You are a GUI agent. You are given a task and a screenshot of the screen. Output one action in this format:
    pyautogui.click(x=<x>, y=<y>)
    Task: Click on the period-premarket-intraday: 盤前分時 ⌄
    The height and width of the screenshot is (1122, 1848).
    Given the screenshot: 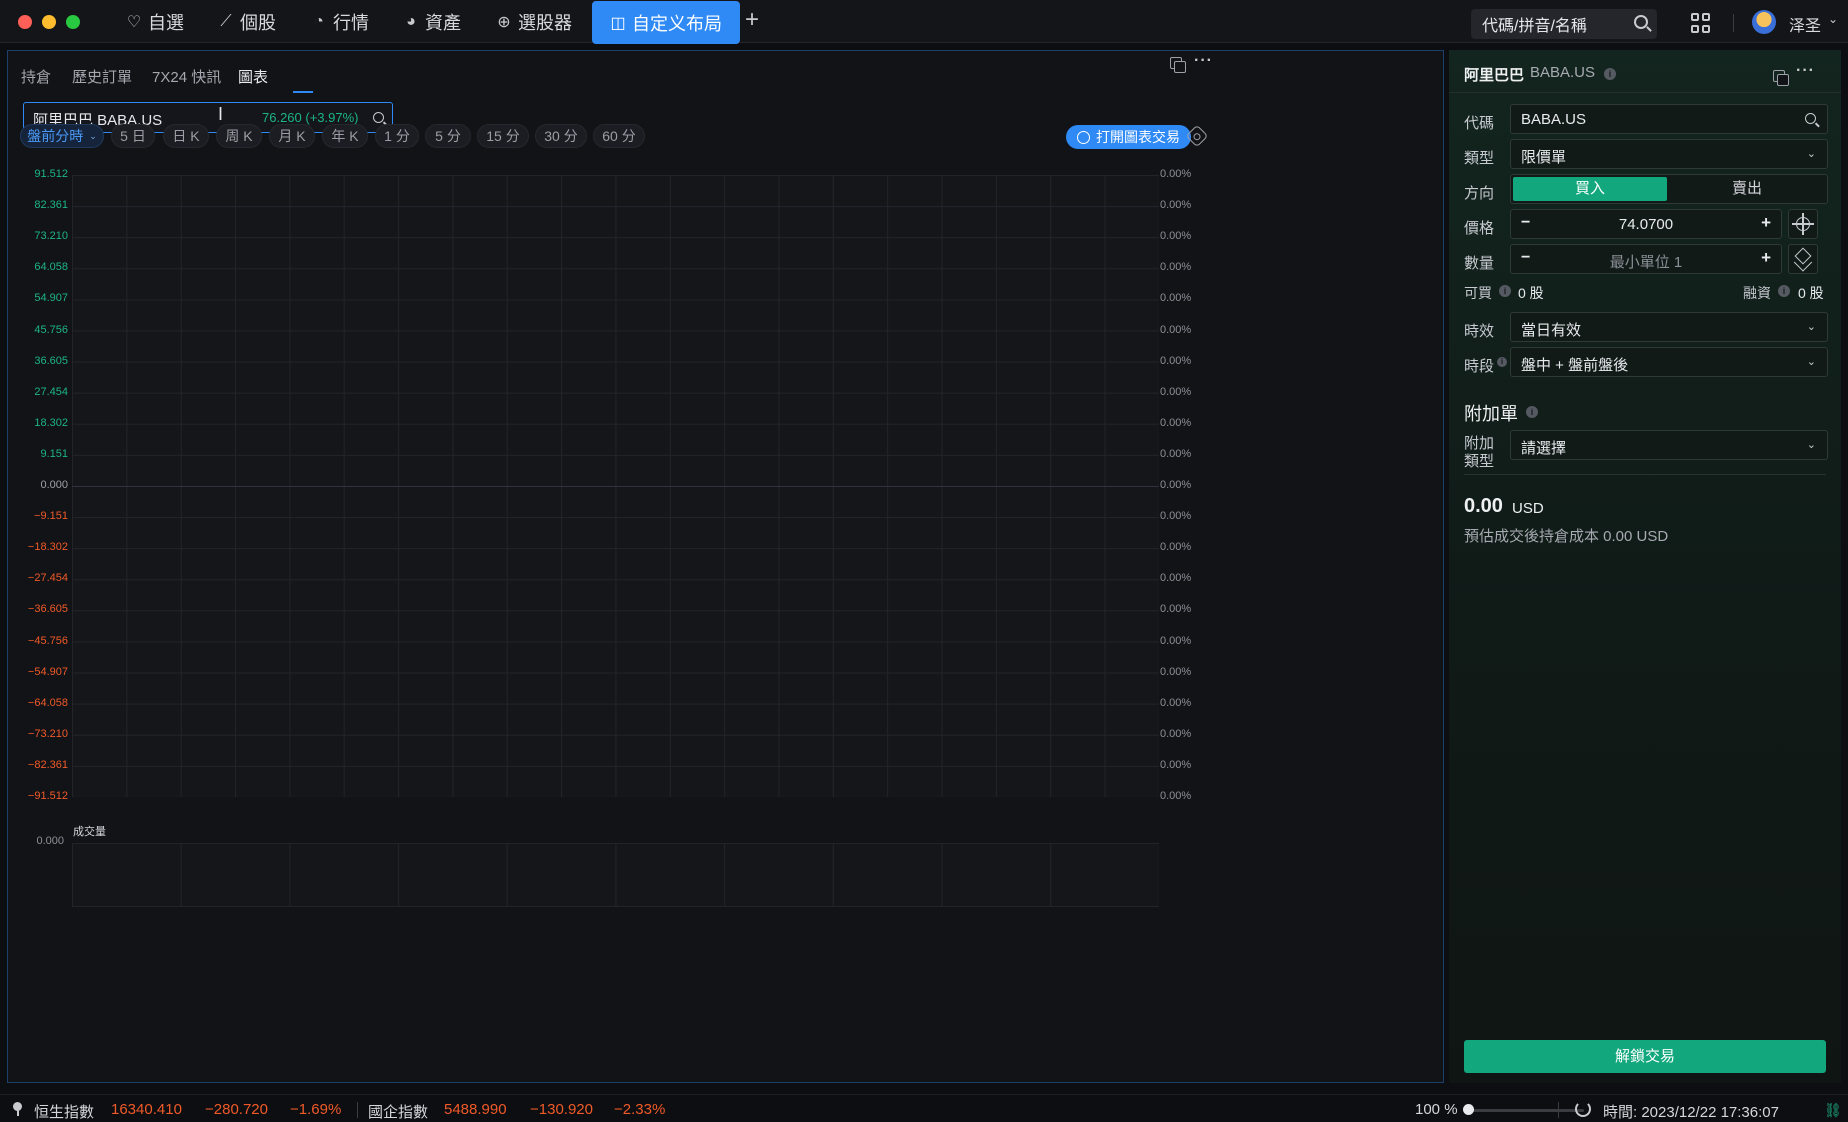 What is the action you would take?
    pyautogui.click(x=62, y=136)
    